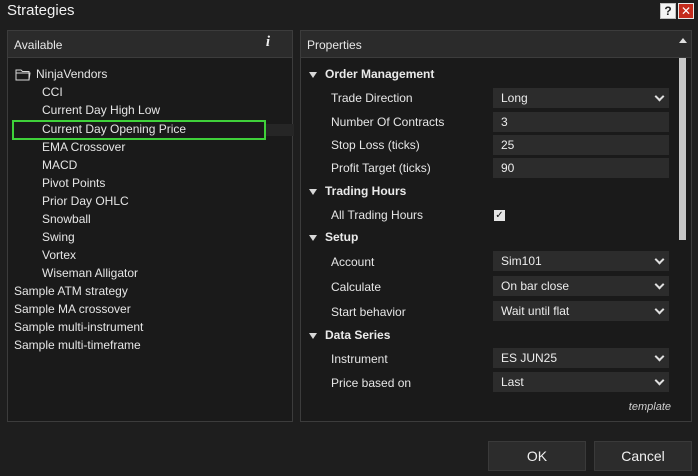 The width and height of the screenshot is (698, 476). What do you see at coordinates (535, 286) in the screenshot?
I see `select-value: On bar close` at bounding box center [535, 286].